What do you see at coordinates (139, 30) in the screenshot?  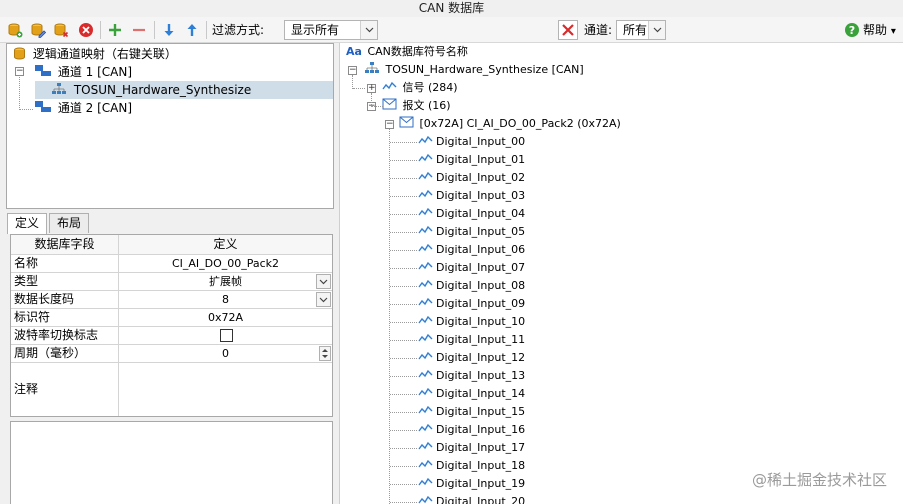 I see `remove-icon` at bounding box center [139, 30].